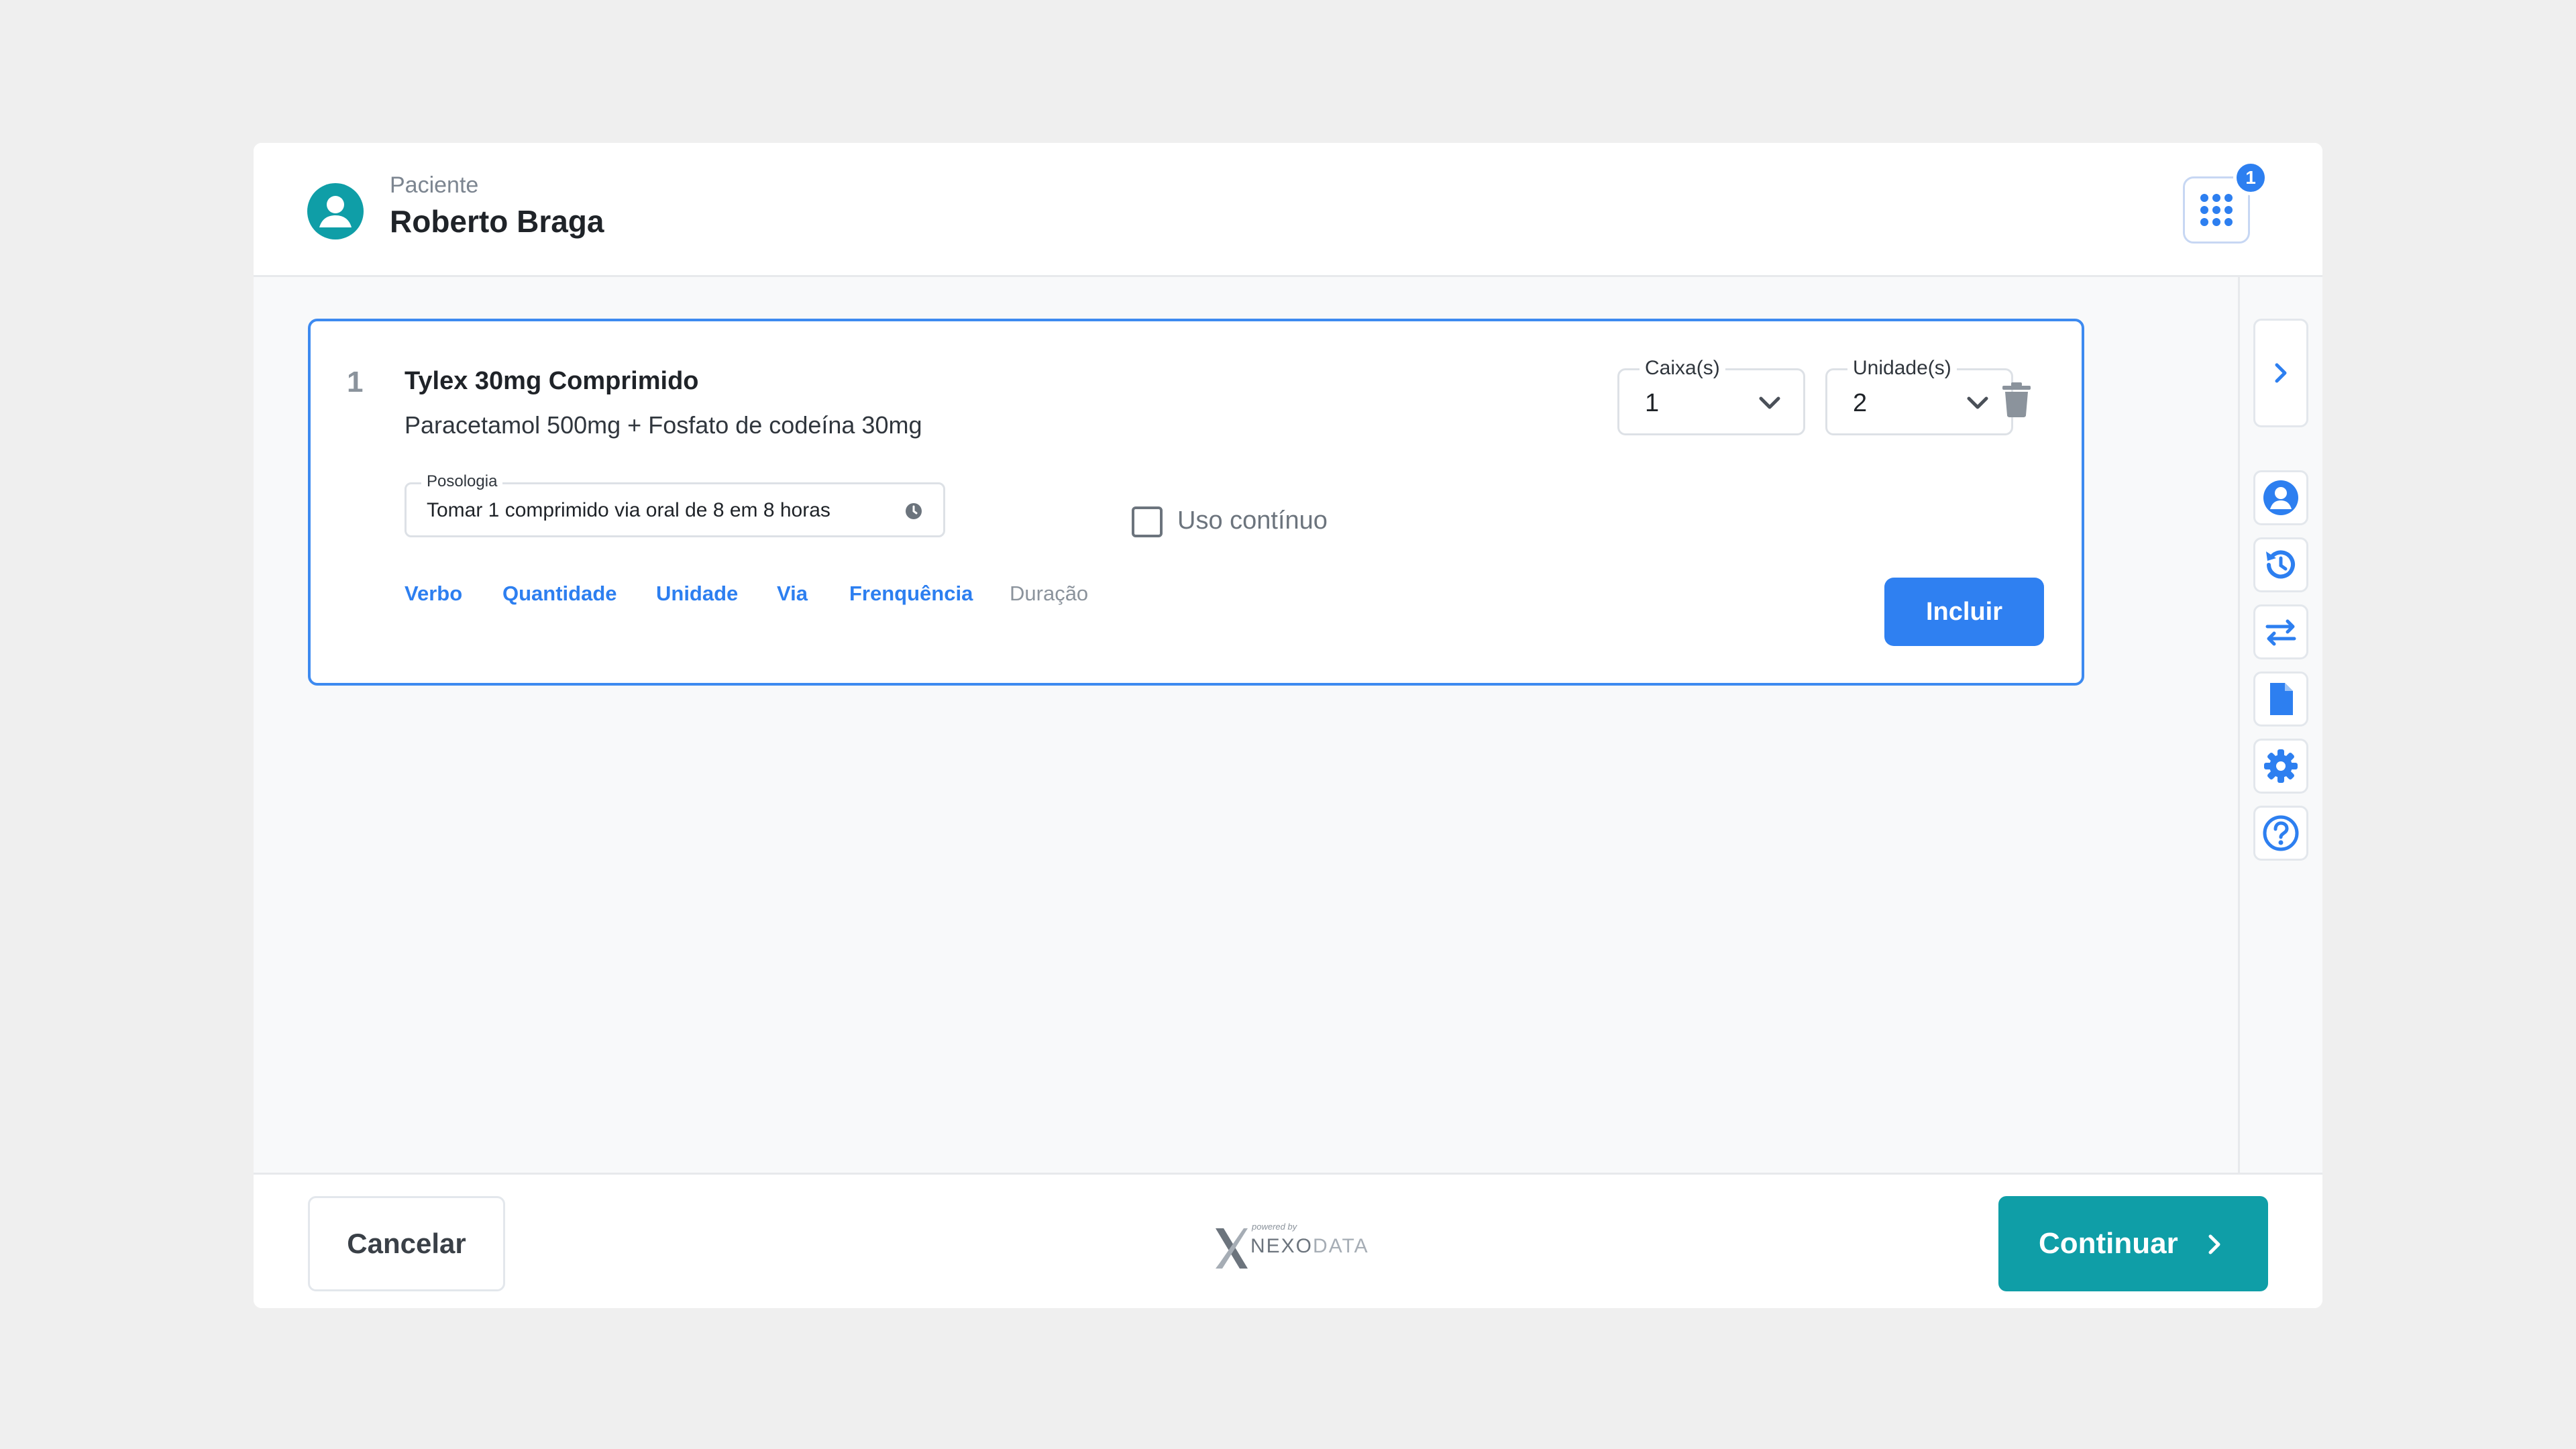 The width and height of the screenshot is (2576, 1449). Describe the element at coordinates (1902, 368) in the screenshot. I see `units-label: Unidade(s)` at that location.